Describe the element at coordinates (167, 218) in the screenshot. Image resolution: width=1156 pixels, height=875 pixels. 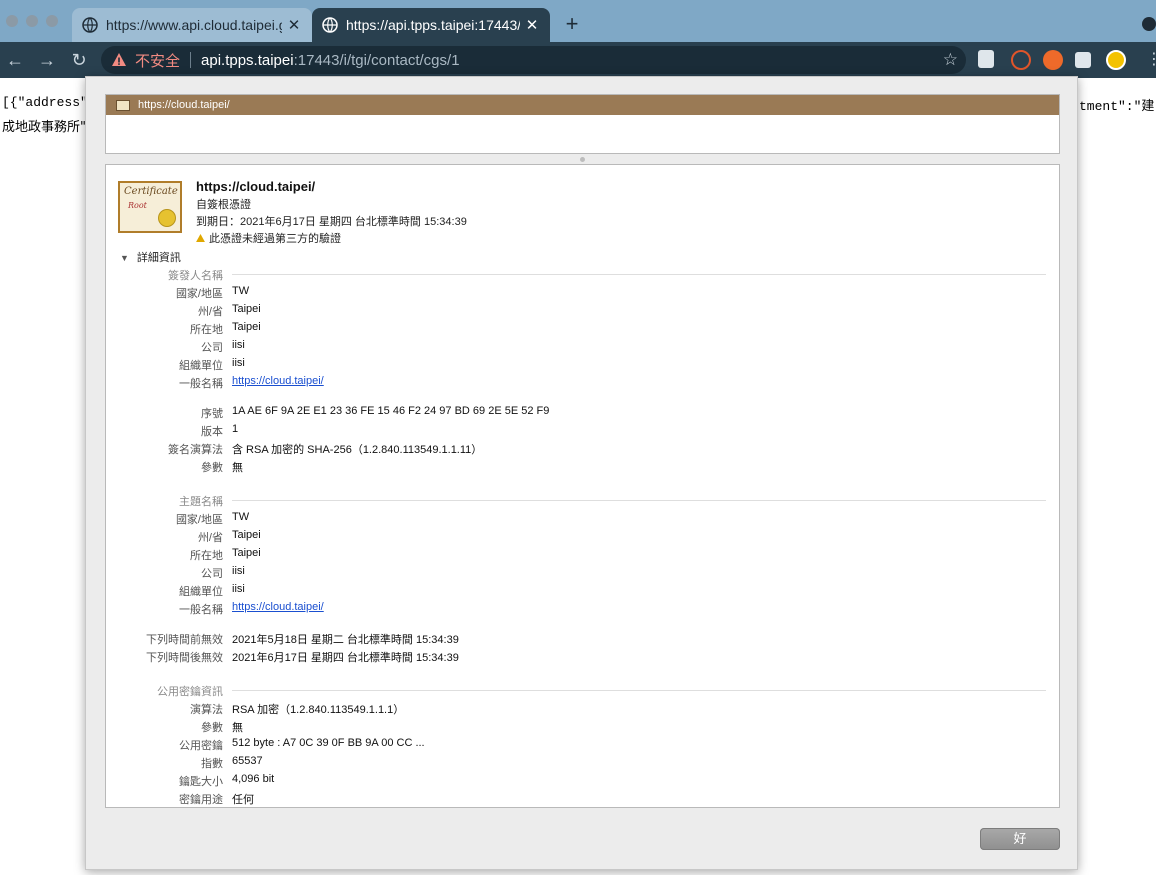
I see `seal-icon` at that location.